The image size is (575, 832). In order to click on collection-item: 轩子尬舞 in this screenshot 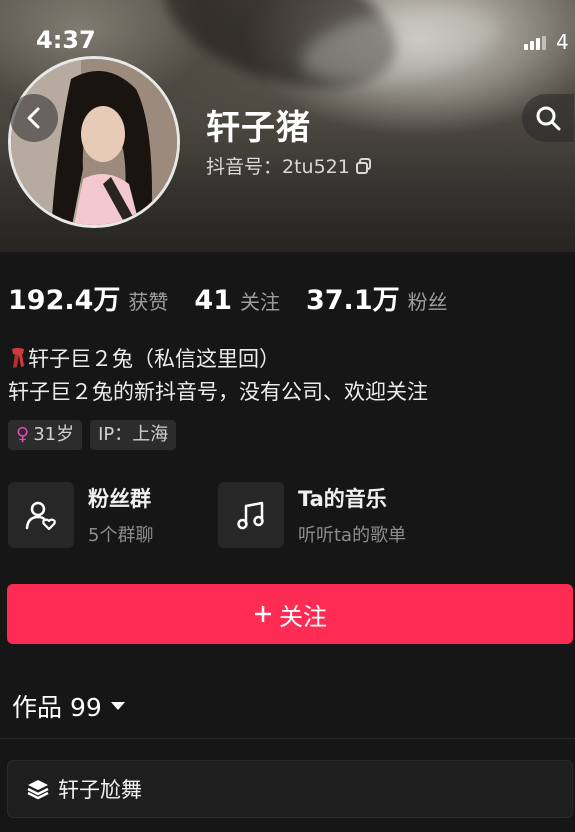, I will do `click(290, 789)`.